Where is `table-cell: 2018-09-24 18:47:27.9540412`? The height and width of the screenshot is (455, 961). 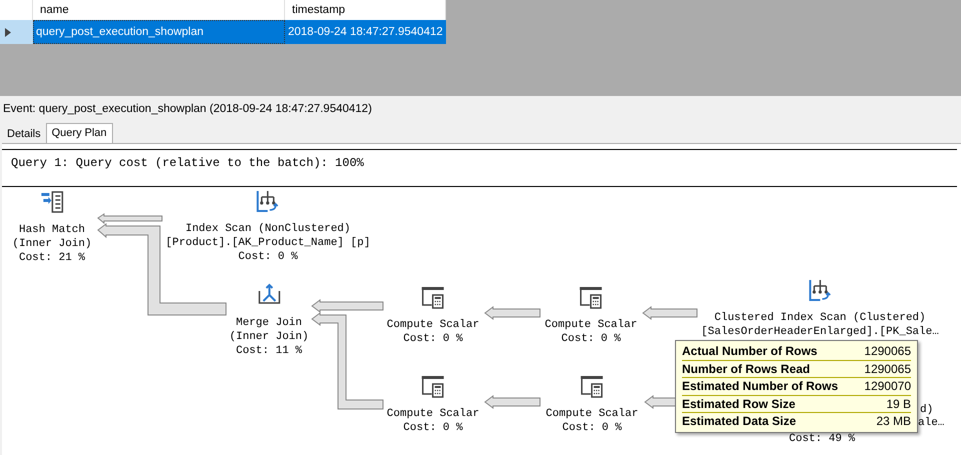 table-cell: 2018-09-24 18:47:27.9540412 is located at coordinates (365, 32).